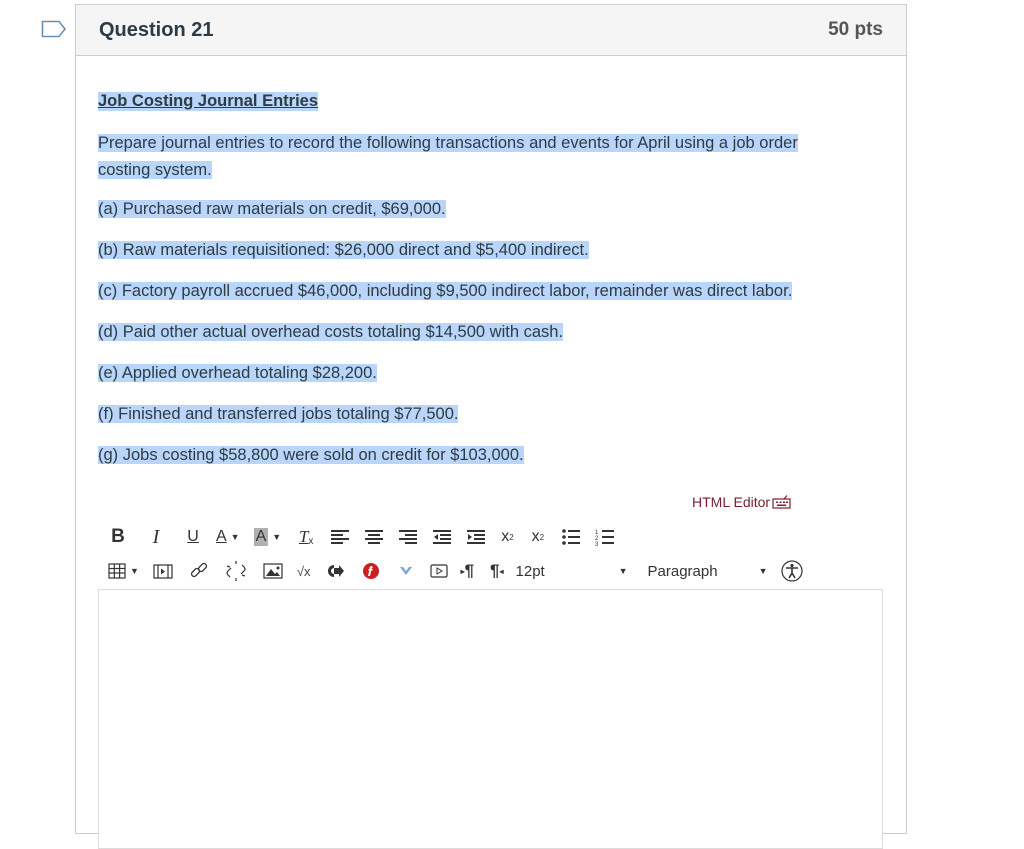  What do you see at coordinates (507, 537) in the screenshot?
I see `superscript-button: x2` at bounding box center [507, 537].